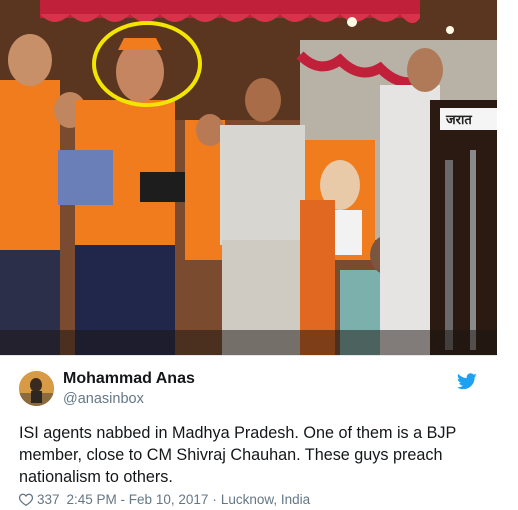  I want to click on podium-sign: जरात, so click(458, 120).